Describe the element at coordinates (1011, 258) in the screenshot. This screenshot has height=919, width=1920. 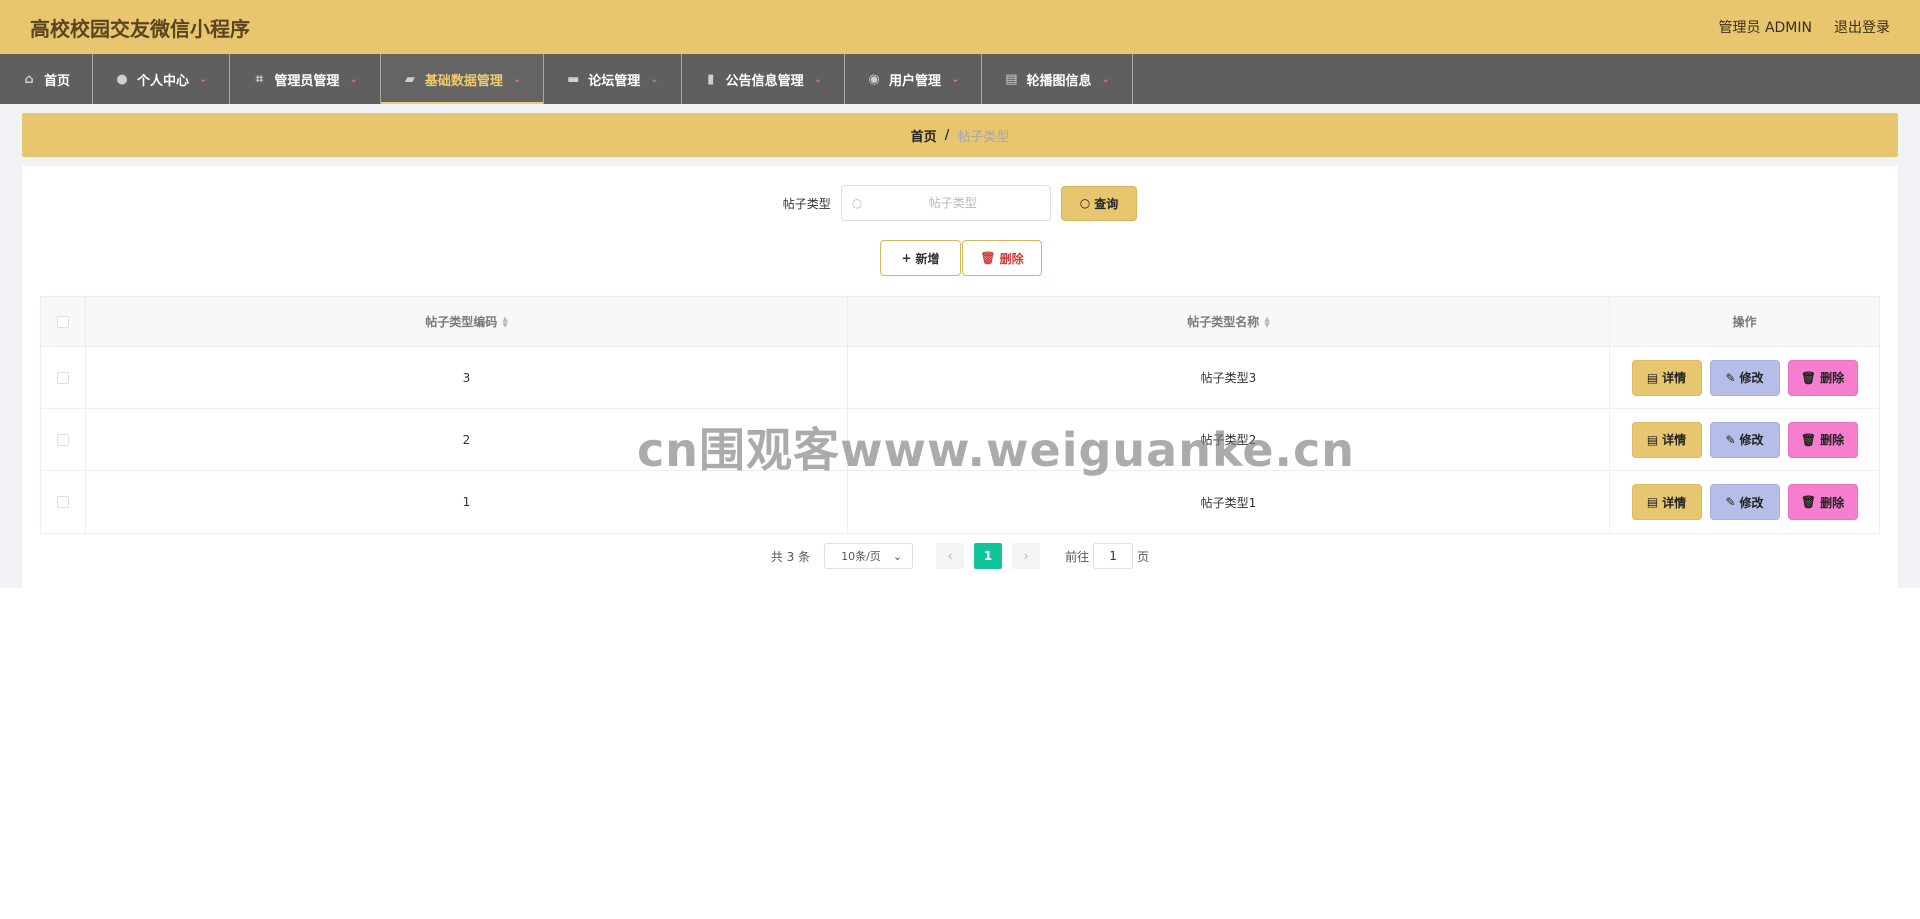
I see `batch-delete-label: 删除` at that location.